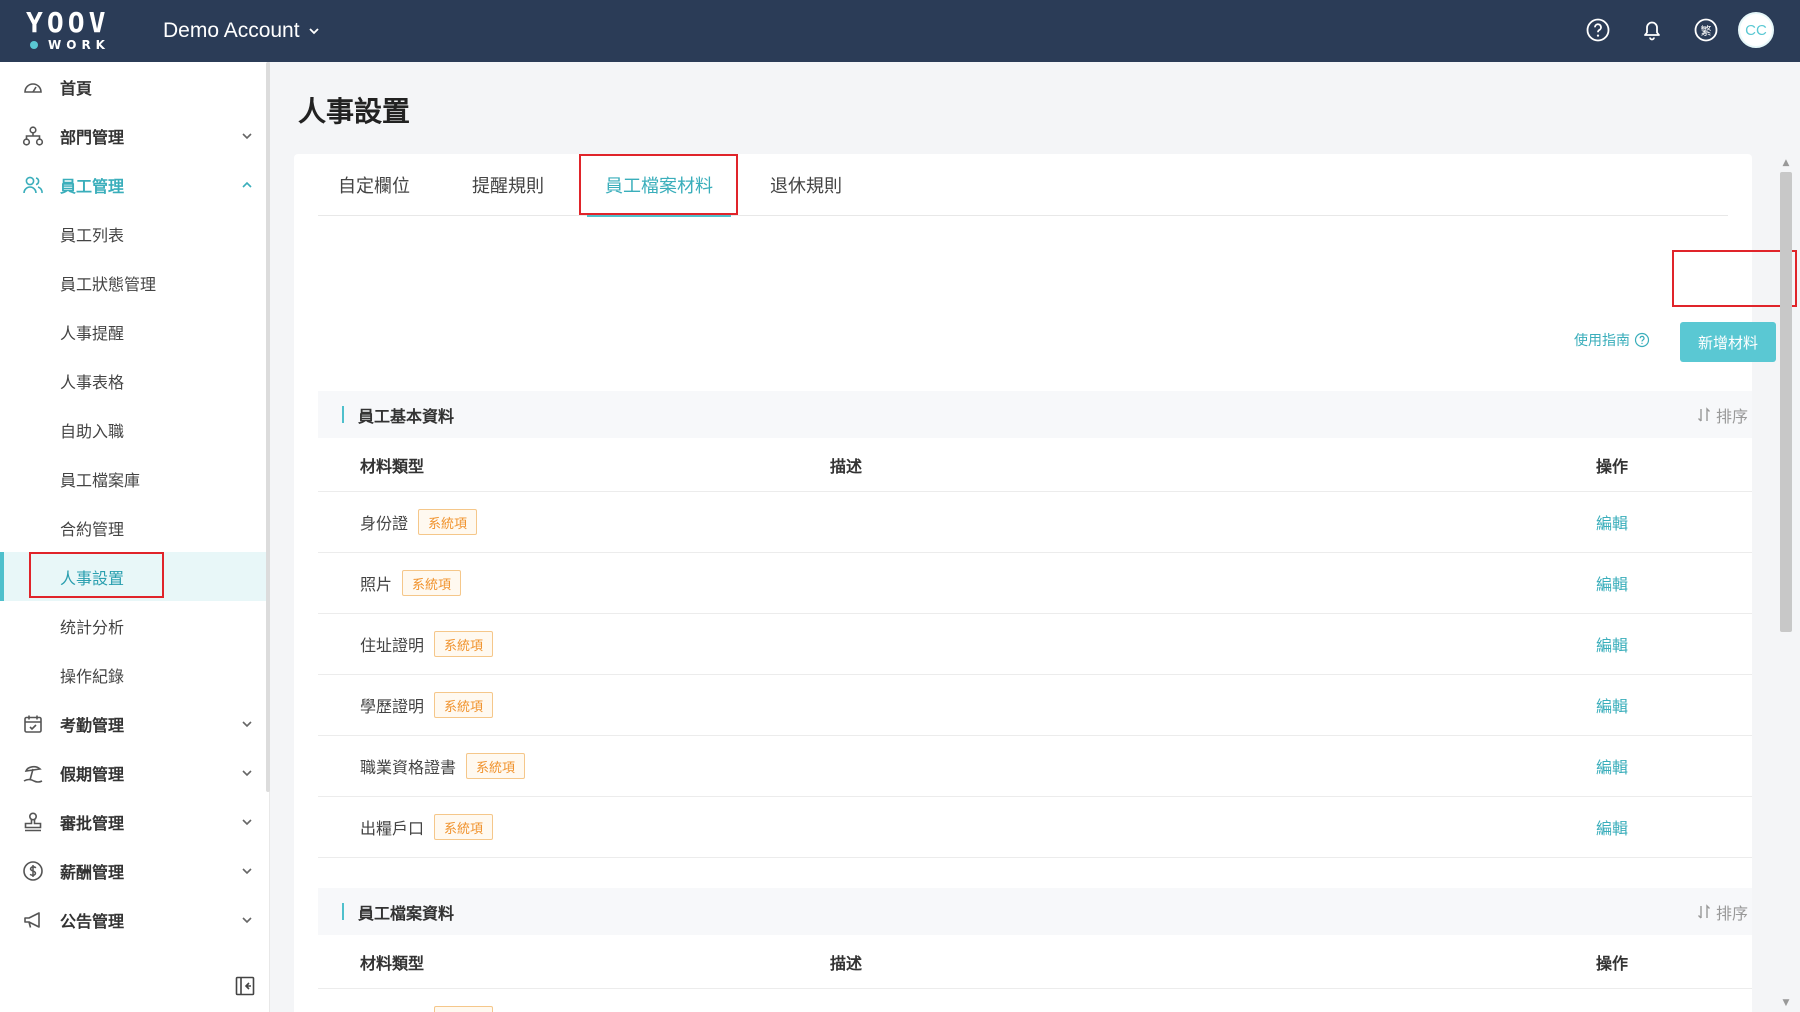 The width and height of the screenshot is (1800, 1012). Describe the element at coordinates (1786, 1003) in the screenshot. I see `scroll-down-arrow-icon: ▼` at that location.